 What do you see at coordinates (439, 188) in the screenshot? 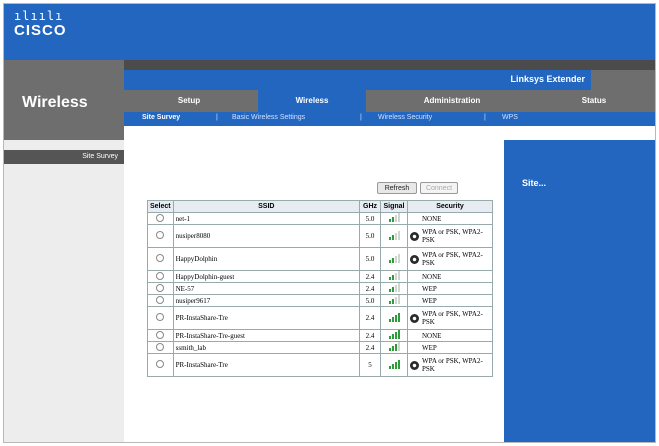
I see `connect-button: Connect` at bounding box center [439, 188].